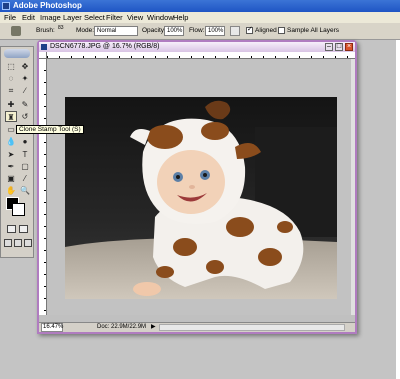  I want to click on aligned-checkbox, so click(249, 29).